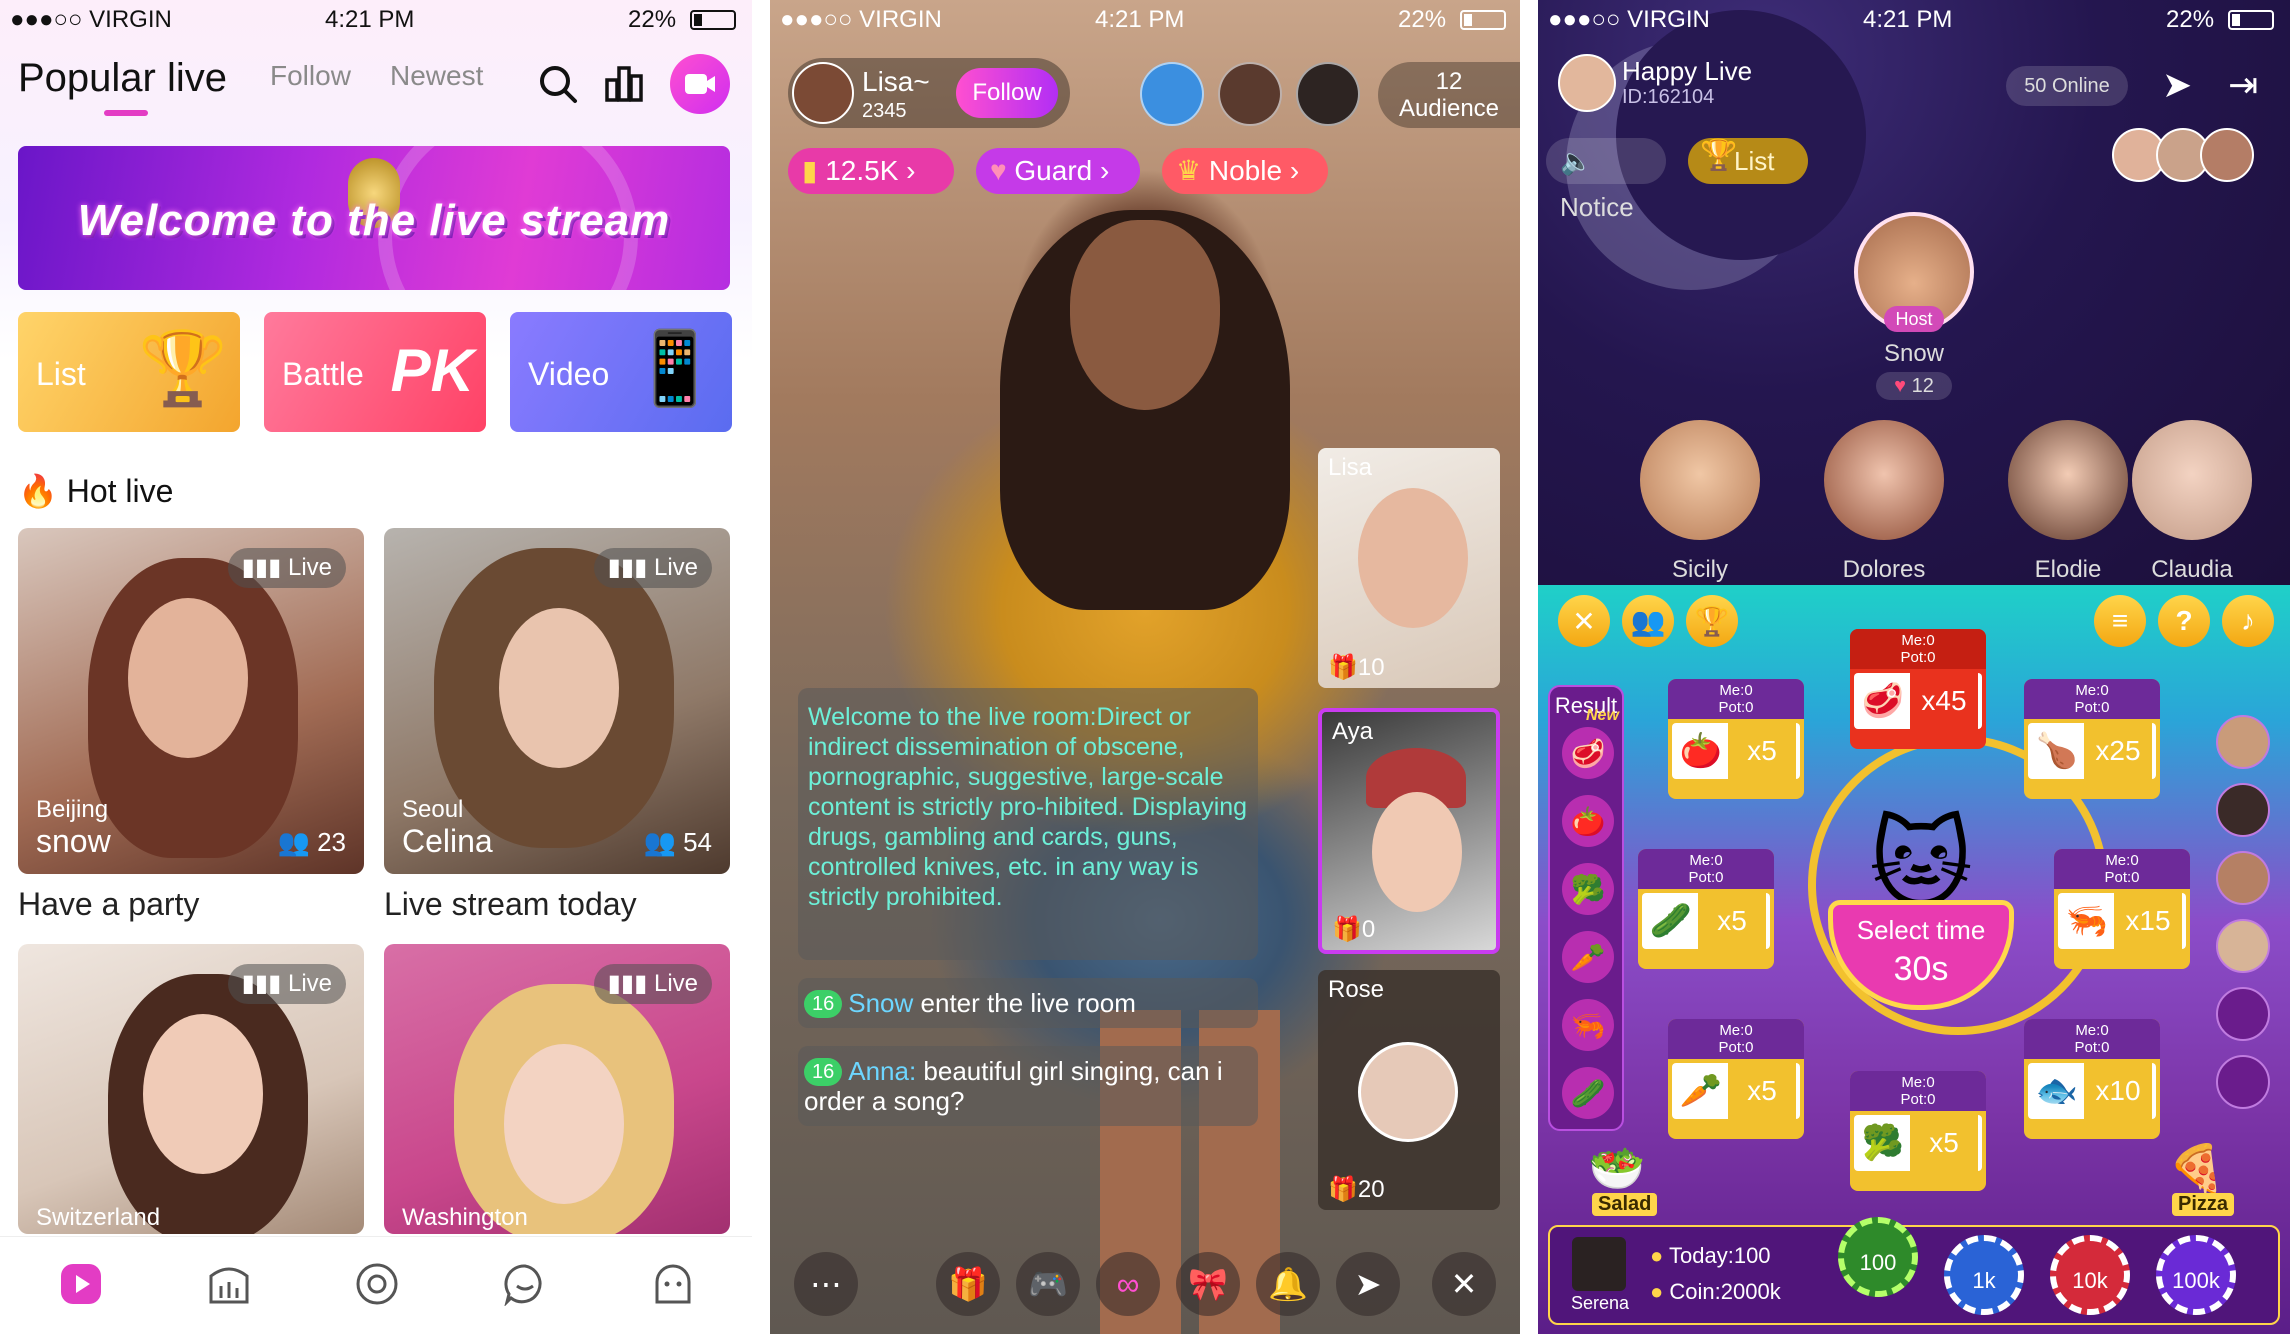 The image size is (2290, 1334). Describe the element at coordinates (1449, 95) in the screenshot. I see `audience-count: 12 Audience` at that location.